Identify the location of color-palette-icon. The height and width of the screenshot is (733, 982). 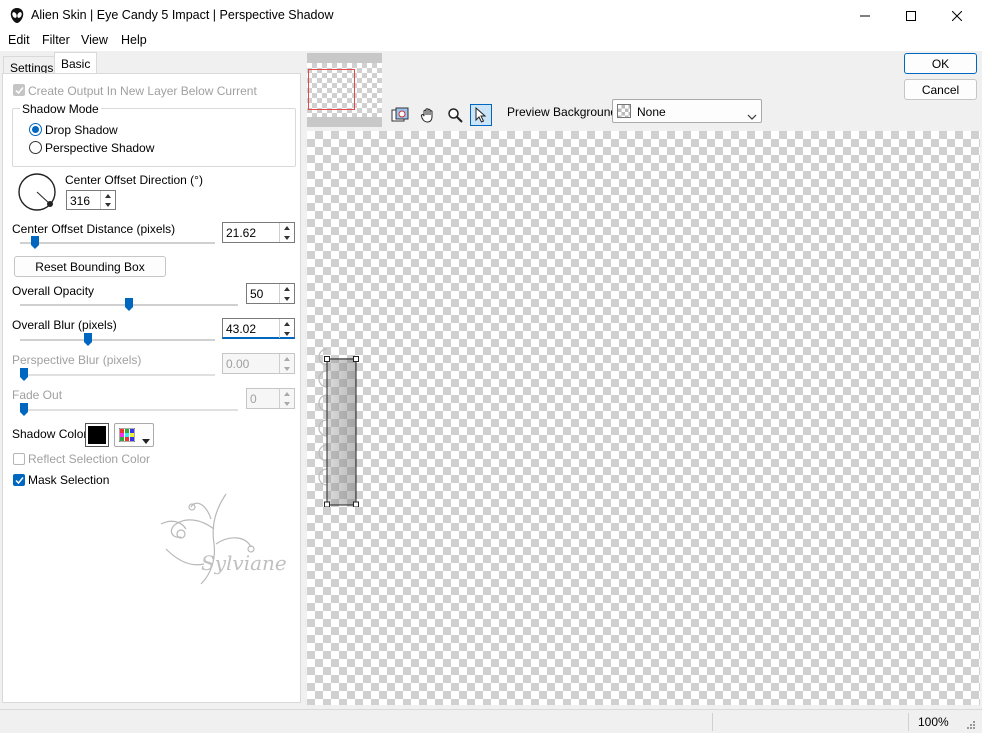
(127, 436).